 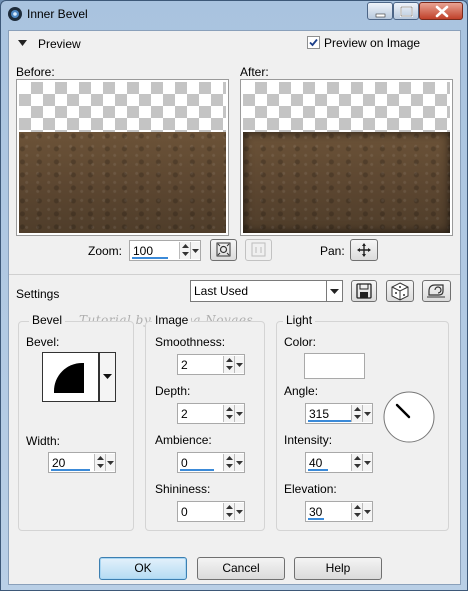 I want to click on angle-spinbox: 315, so click(x=339, y=413).